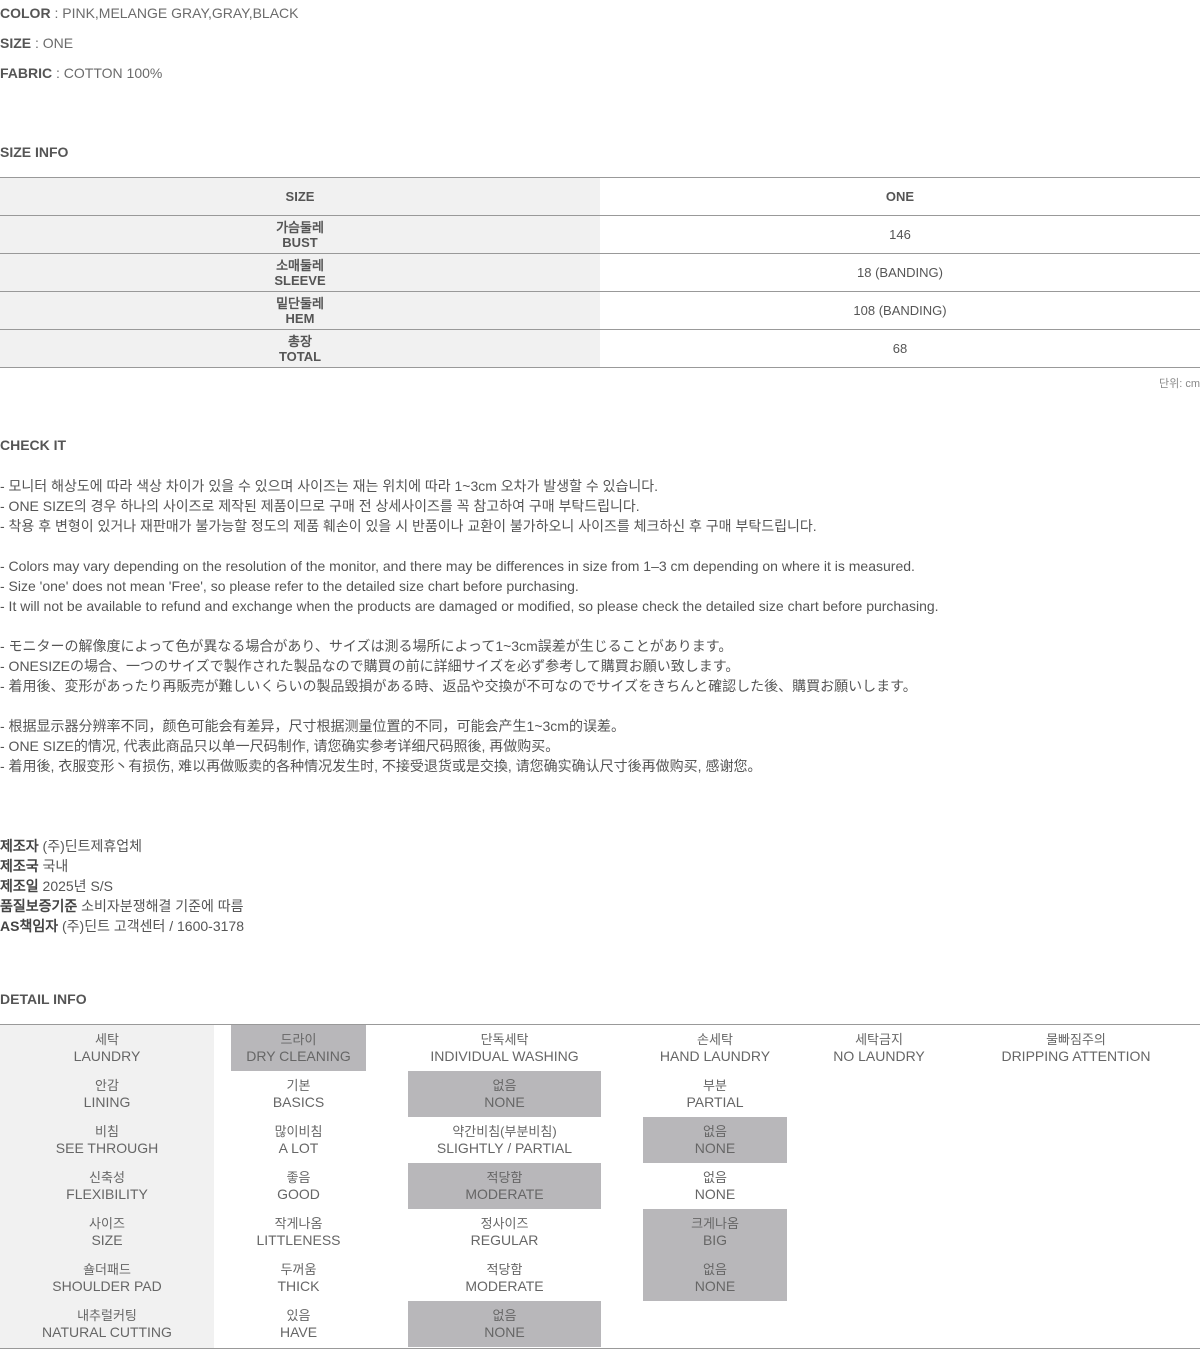 The image size is (1200, 1349). I want to click on detail-option-en: MODERATE, so click(504, 1286).